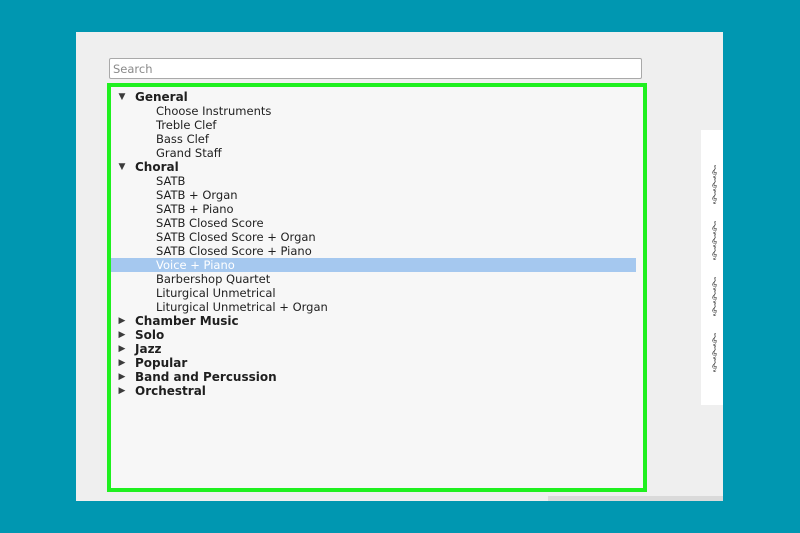 The height and width of the screenshot is (533, 800). What do you see at coordinates (377, 195) in the screenshot?
I see `template-item: SATB + Organ` at bounding box center [377, 195].